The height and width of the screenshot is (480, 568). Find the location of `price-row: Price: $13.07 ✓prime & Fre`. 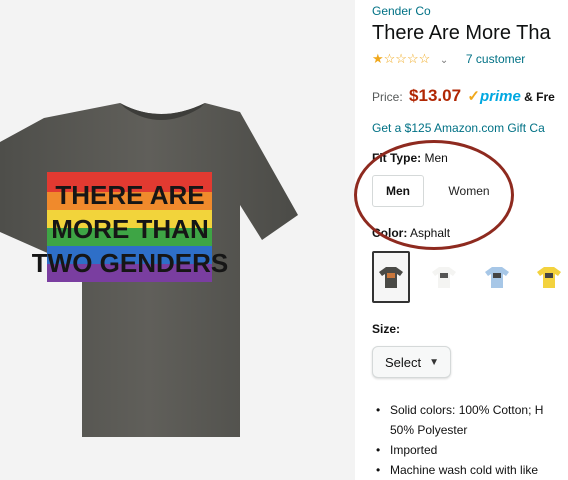

price-row: Price: $13.07 ✓prime & Fre is located at coordinates (463, 96).